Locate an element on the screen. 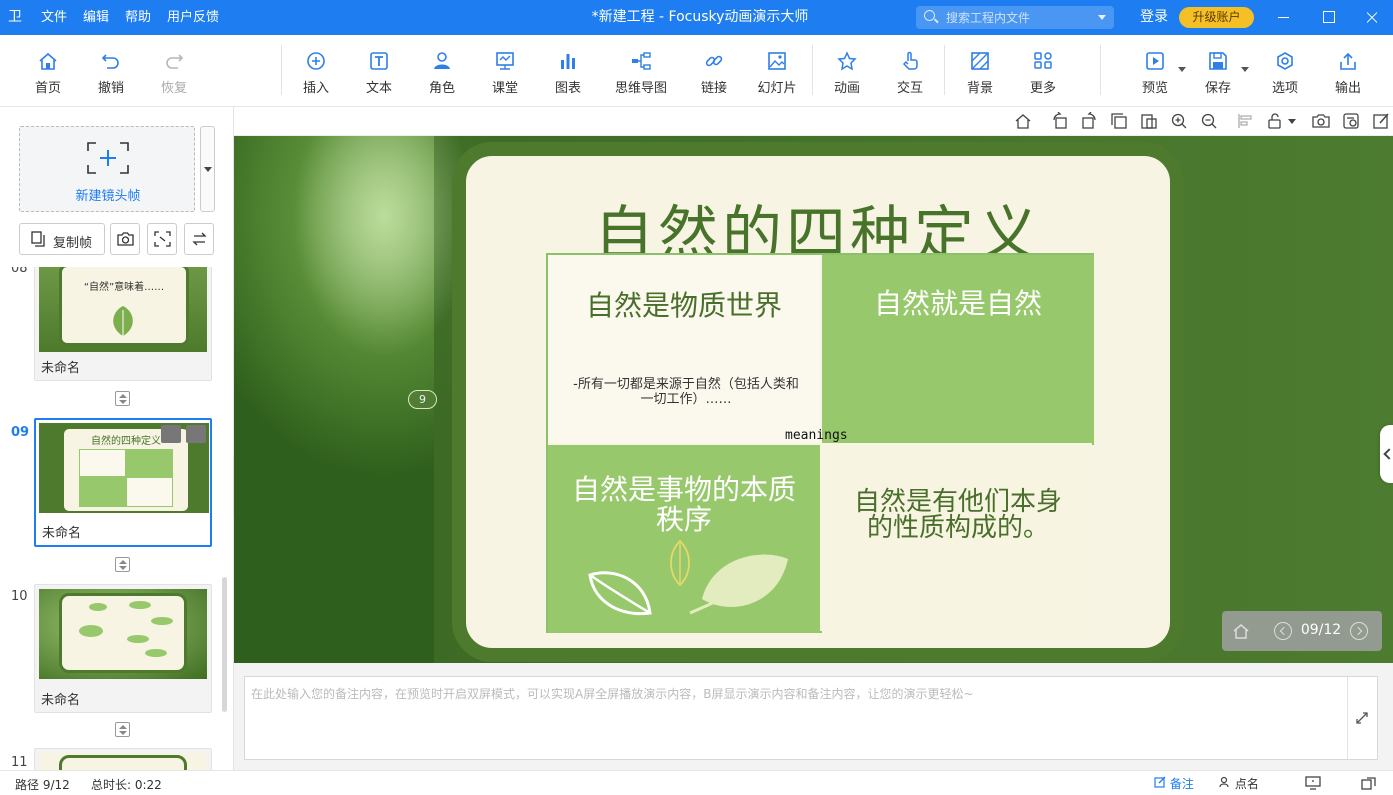 The height and width of the screenshot is (795, 1393). undo-button: 撤销 is located at coordinates (111, 74).